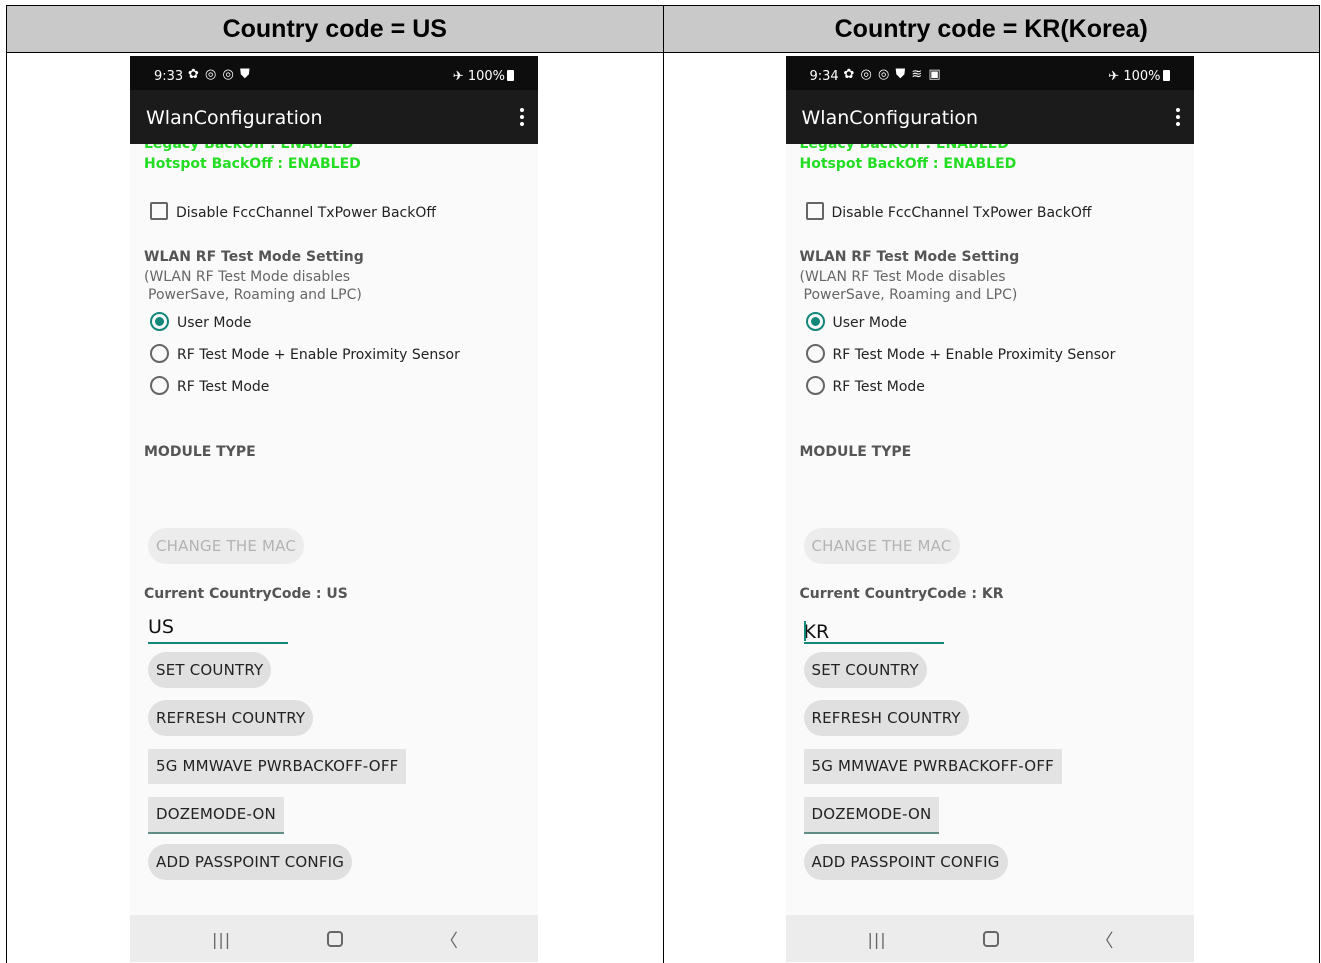  What do you see at coordinates (335, 29) in the screenshot?
I see `header-us: Country code = US` at bounding box center [335, 29].